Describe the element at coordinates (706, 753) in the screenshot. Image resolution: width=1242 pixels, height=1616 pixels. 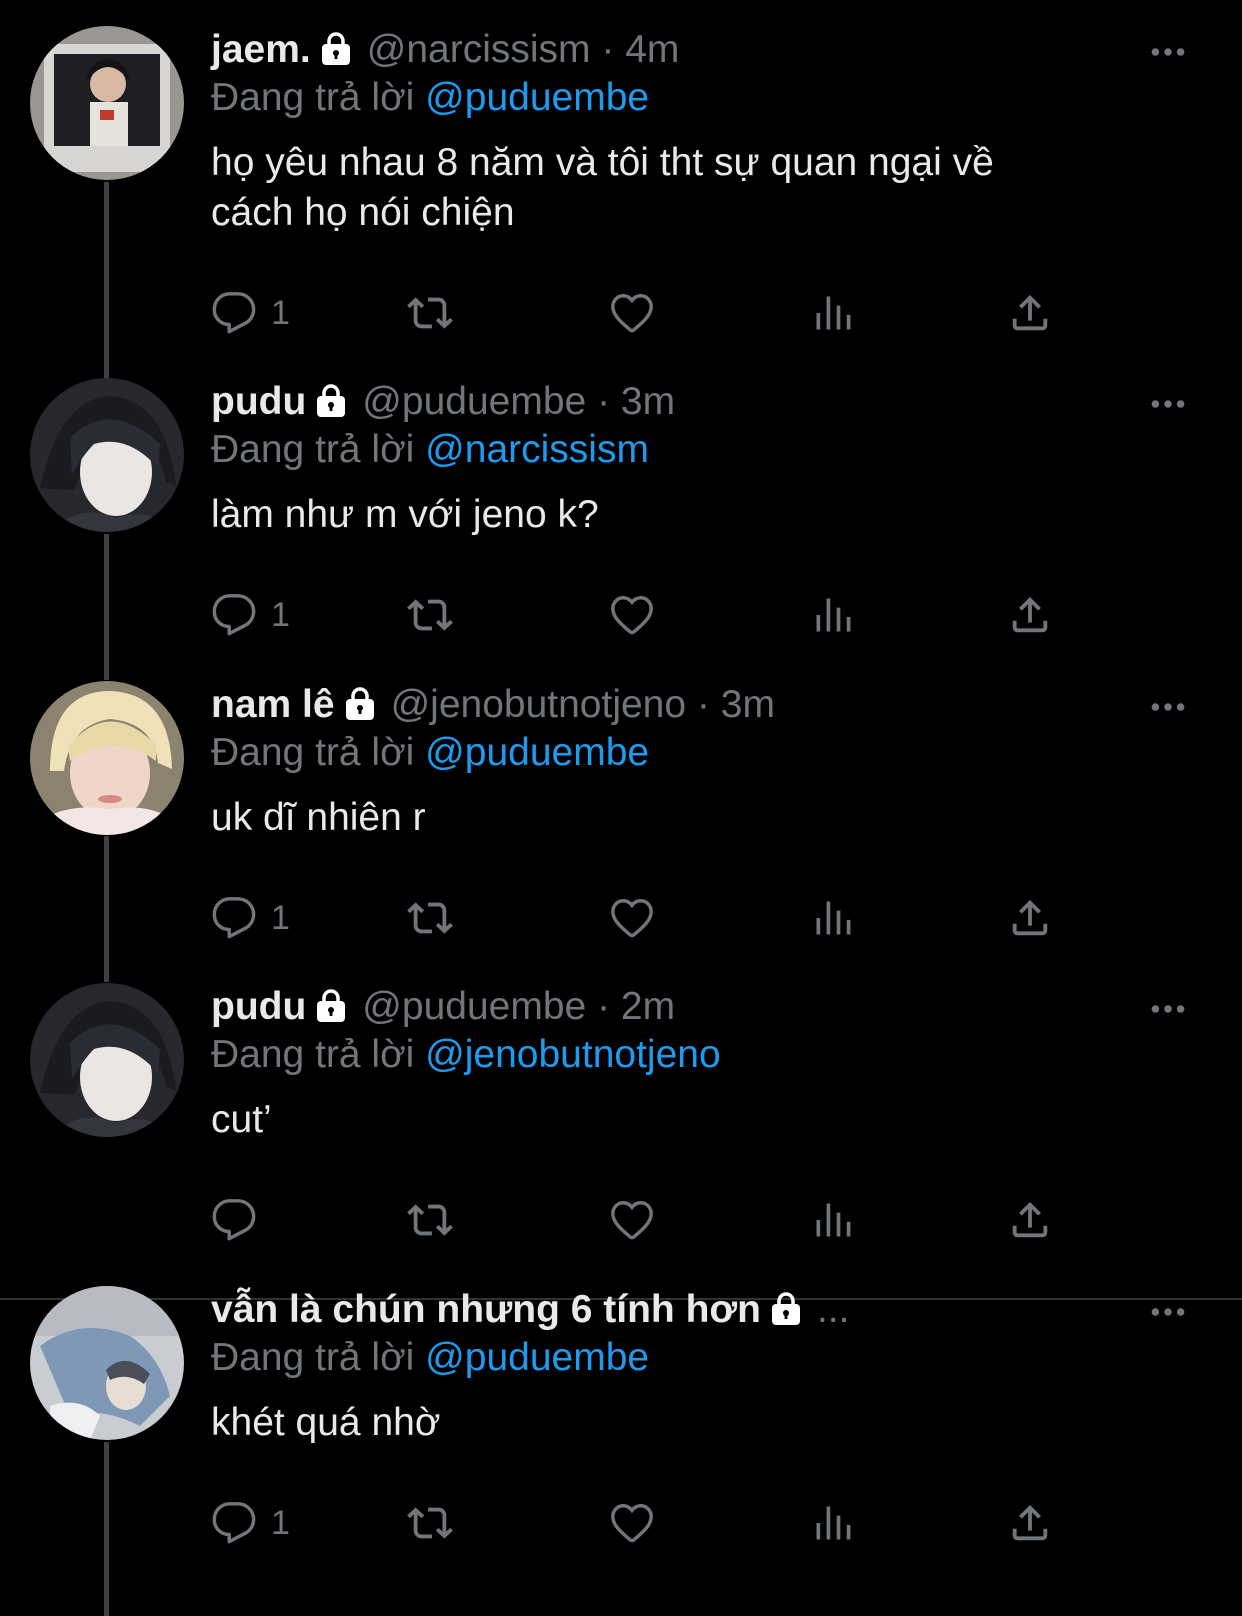
I see `reply-context: Đang trả lời @puduembe` at that location.